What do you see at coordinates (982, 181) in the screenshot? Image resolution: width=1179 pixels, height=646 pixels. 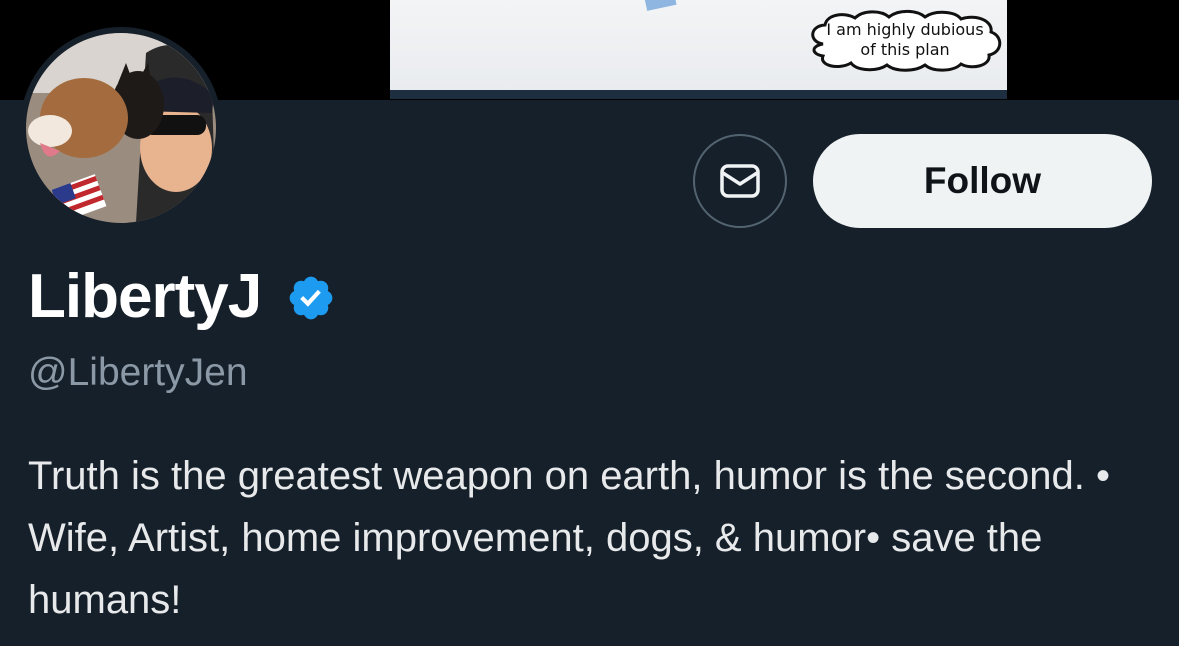 I see `follow-button: Follow` at bounding box center [982, 181].